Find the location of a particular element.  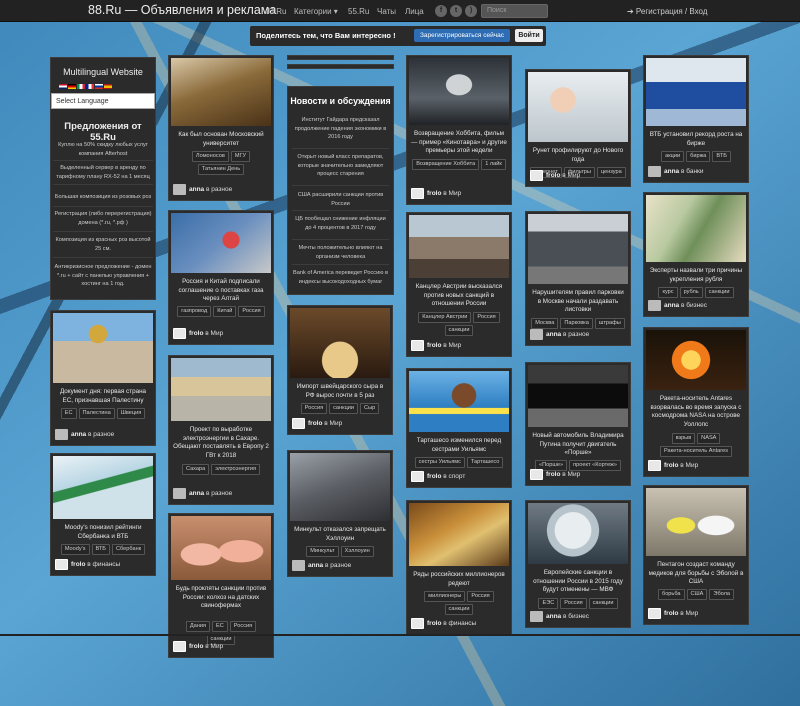

language-select: Select Language is located at coordinates (103, 101).